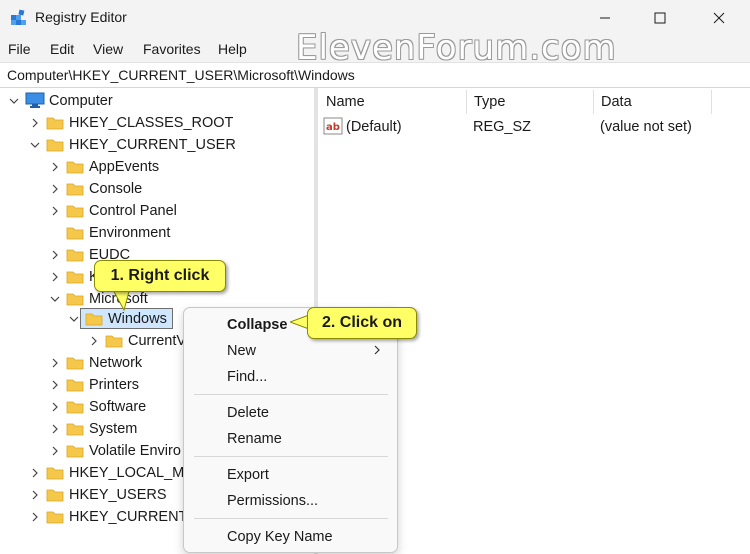  I want to click on tree-label: Windows, so click(137, 319).